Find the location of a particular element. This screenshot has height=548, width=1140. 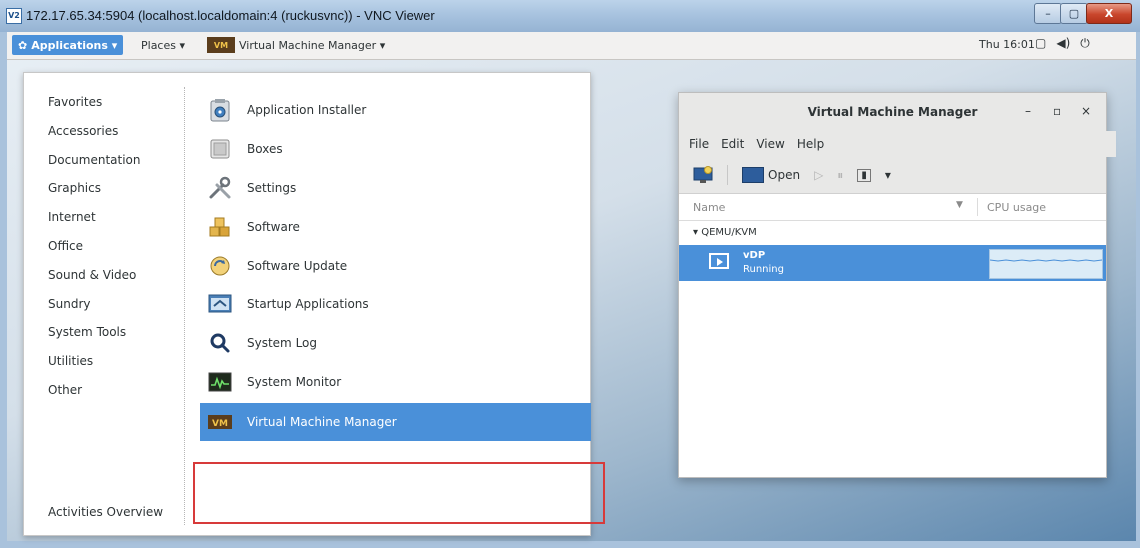

window-frame-right is located at coordinates (1138, 290).